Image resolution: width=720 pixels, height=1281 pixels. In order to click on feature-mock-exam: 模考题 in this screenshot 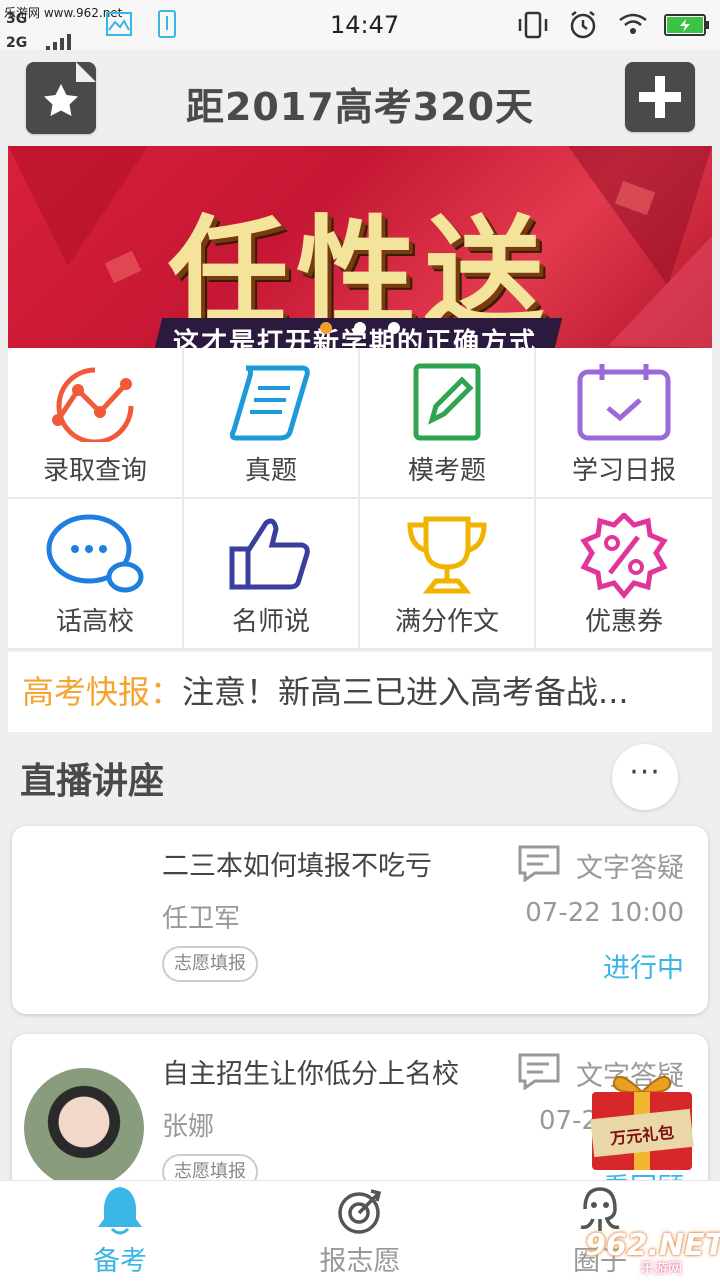, I will do `click(448, 423)`.